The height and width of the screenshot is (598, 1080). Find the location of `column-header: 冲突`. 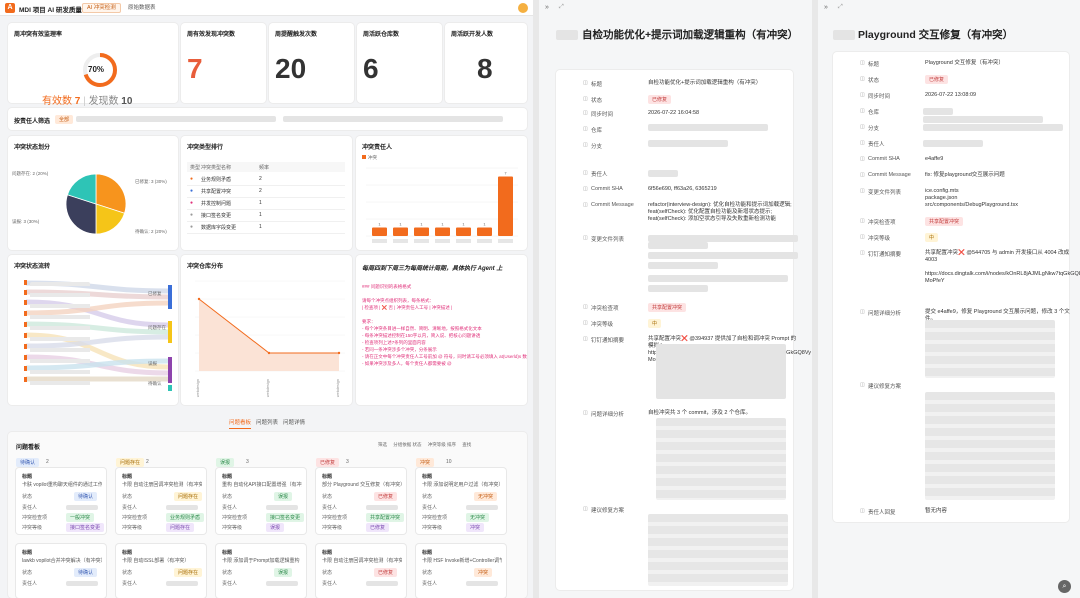

column-header: 冲突 is located at coordinates (425, 462).